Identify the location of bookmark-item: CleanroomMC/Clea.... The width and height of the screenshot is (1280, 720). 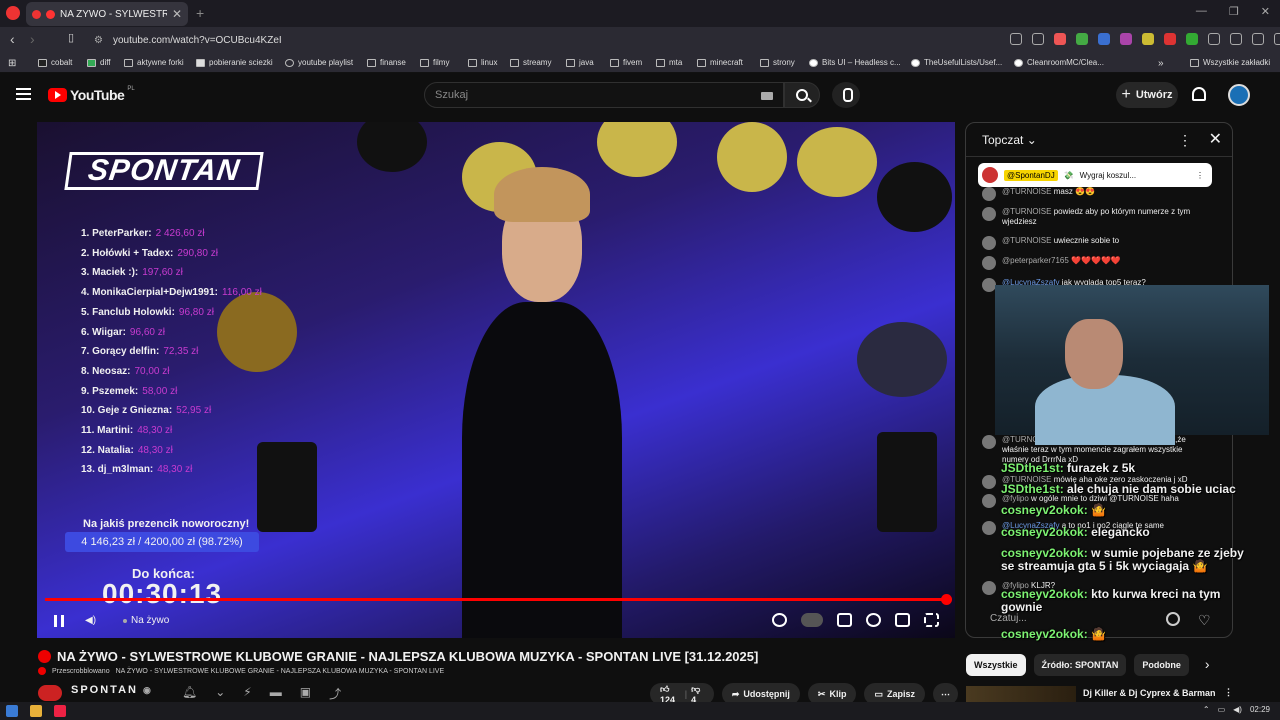
(1059, 62).